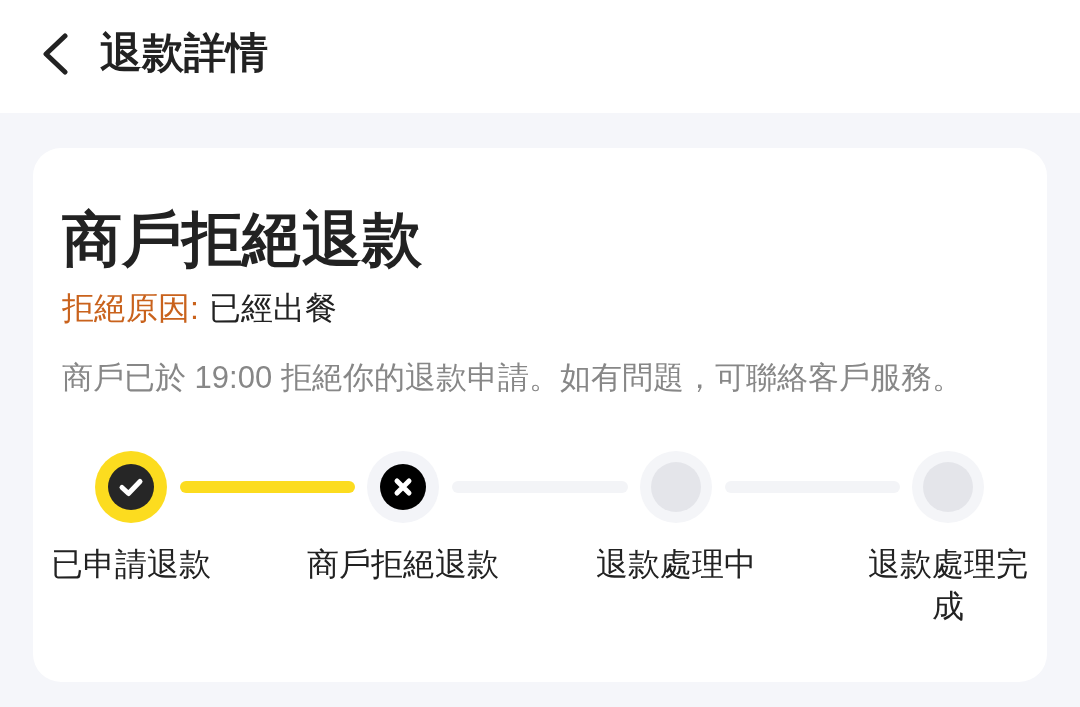  I want to click on step-label: 退款處理完成, so click(948, 585).